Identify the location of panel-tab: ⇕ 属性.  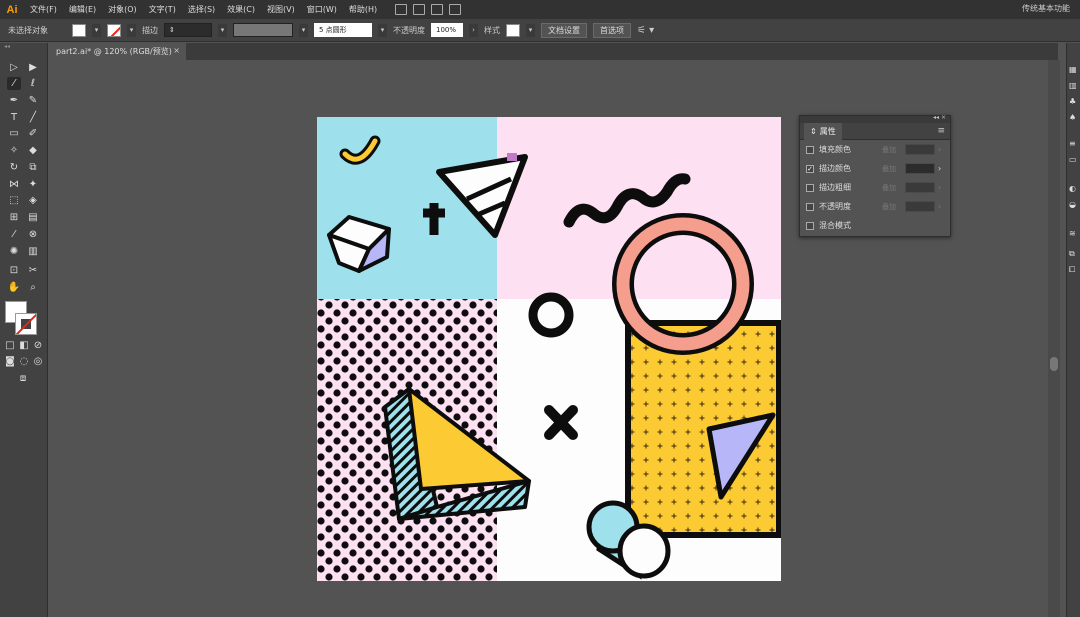
(823, 131).